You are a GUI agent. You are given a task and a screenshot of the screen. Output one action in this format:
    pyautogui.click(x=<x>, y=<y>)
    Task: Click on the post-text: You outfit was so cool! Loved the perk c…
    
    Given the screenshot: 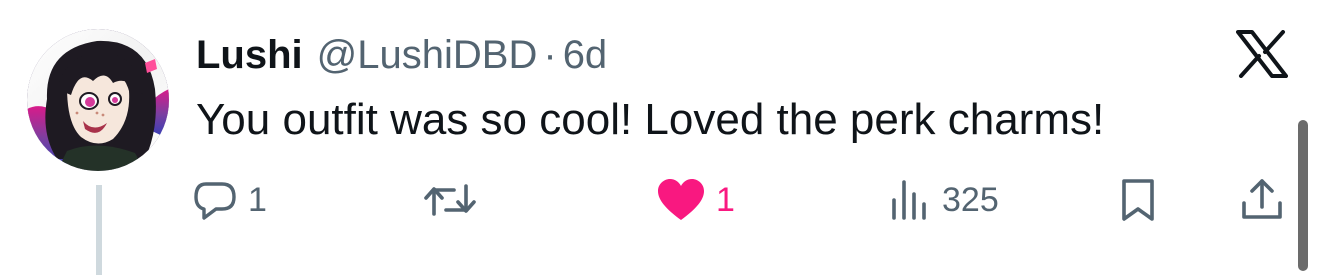 What is the action you would take?
    pyautogui.click(x=650, y=119)
    